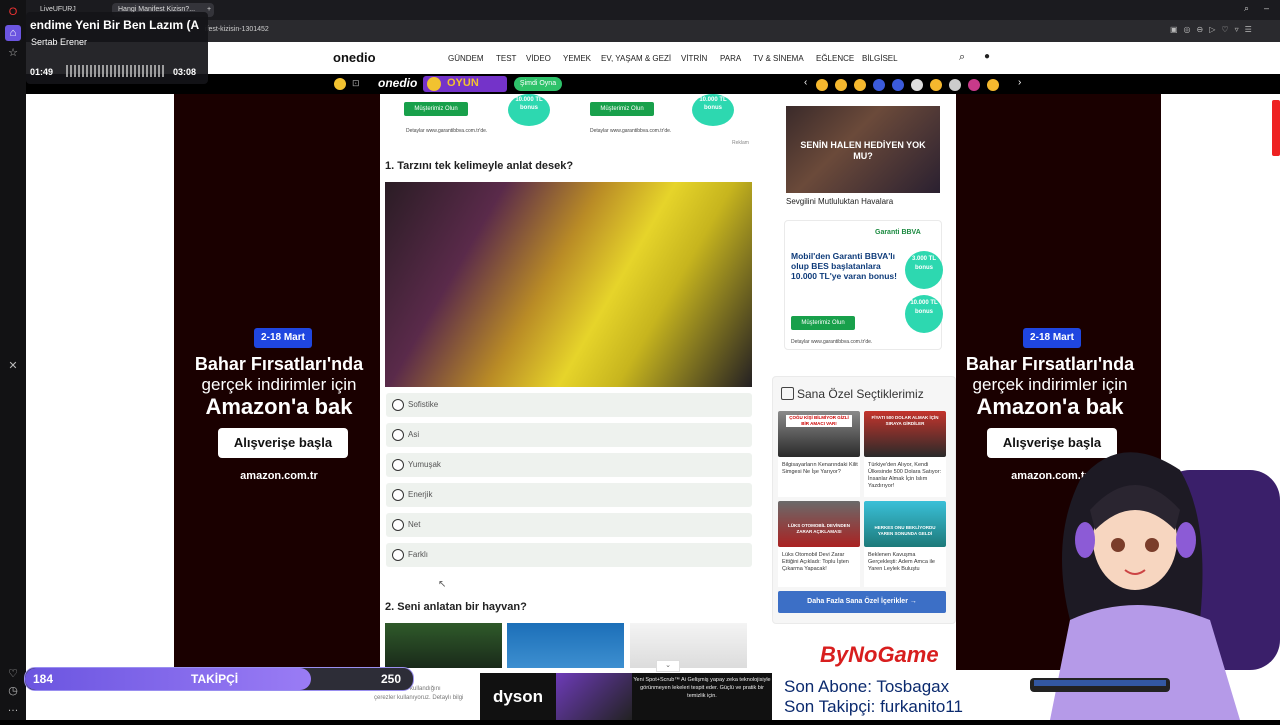 This screenshot has width=1280, height=725. What do you see at coordinates (569, 525) in the screenshot?
I see `answer-option: Net` at bounding box center [569, 525].